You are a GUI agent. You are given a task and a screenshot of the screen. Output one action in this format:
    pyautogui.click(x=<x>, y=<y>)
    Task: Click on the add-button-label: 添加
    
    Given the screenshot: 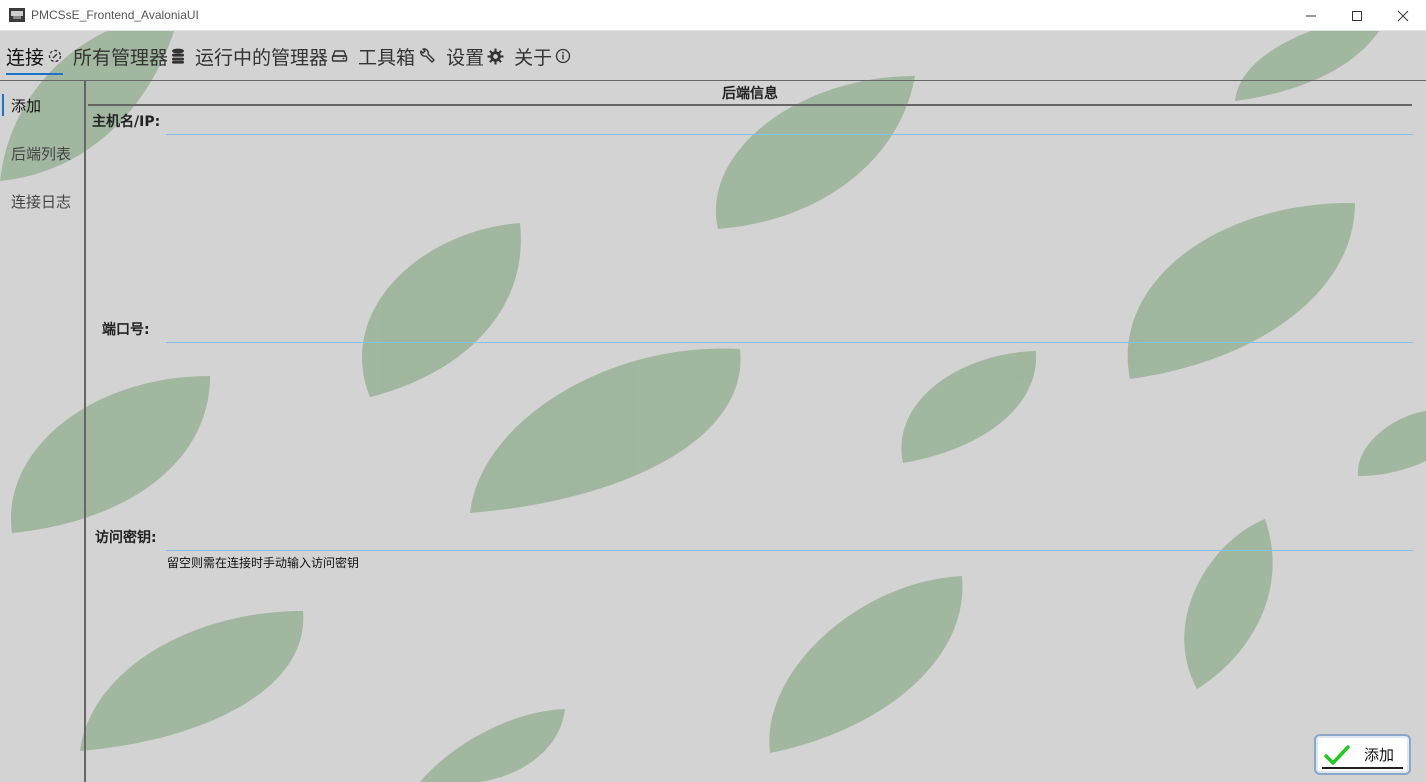 What is the action you would take?
    pyautogui.click(x=1379, y=755)
    